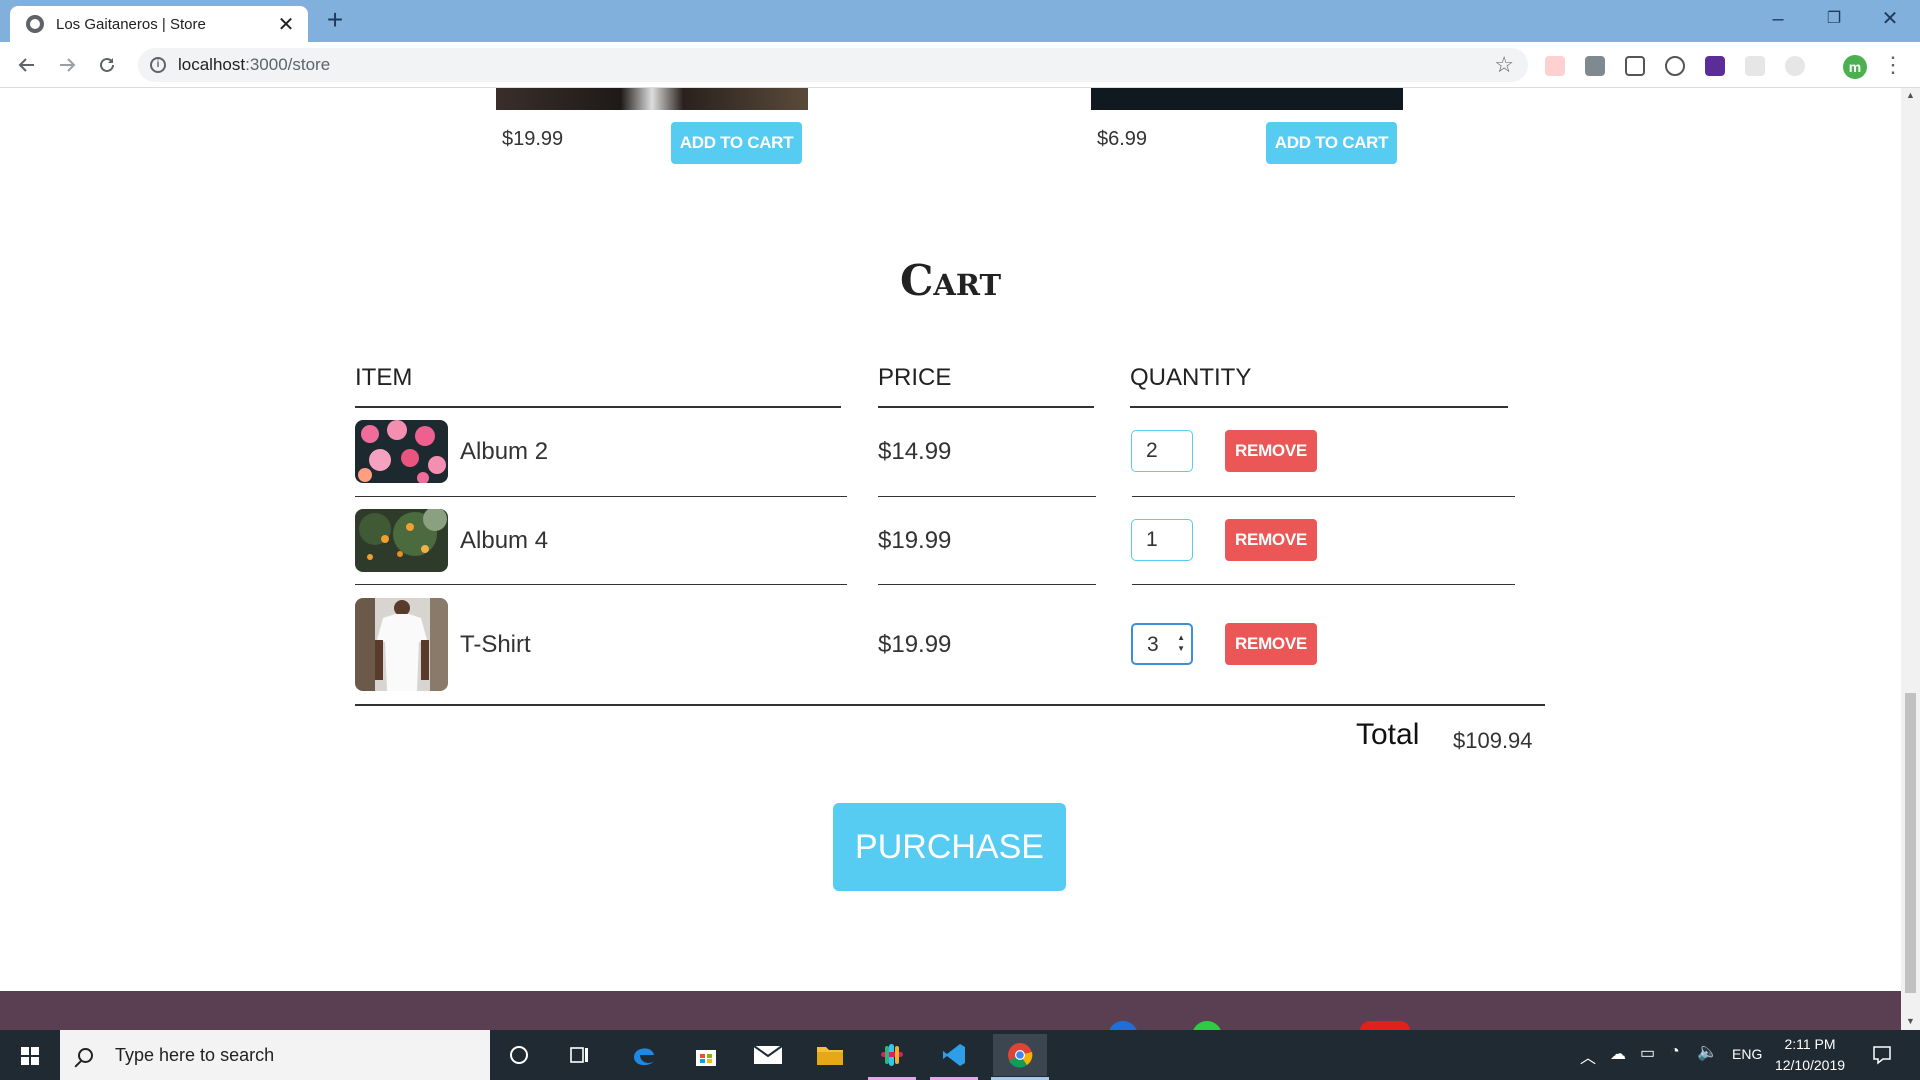 Image resolution: width=1920 pixels, height=1080 pixels. I want to click on store-icon, so click(706, 1055).